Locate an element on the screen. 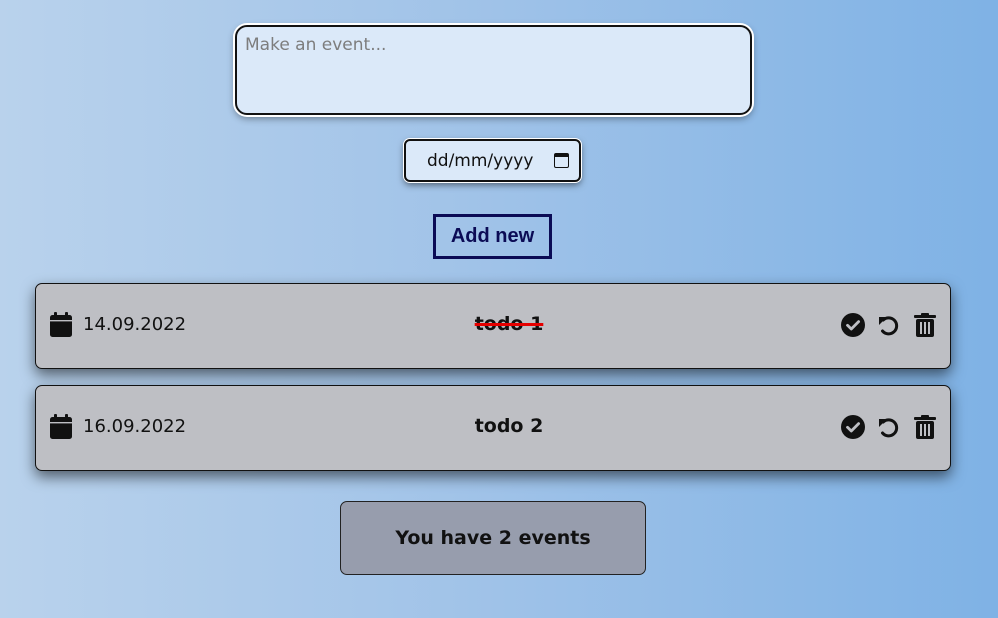 This screenshot has width=998, height=618. event-input is located at coordinates (493, 70).